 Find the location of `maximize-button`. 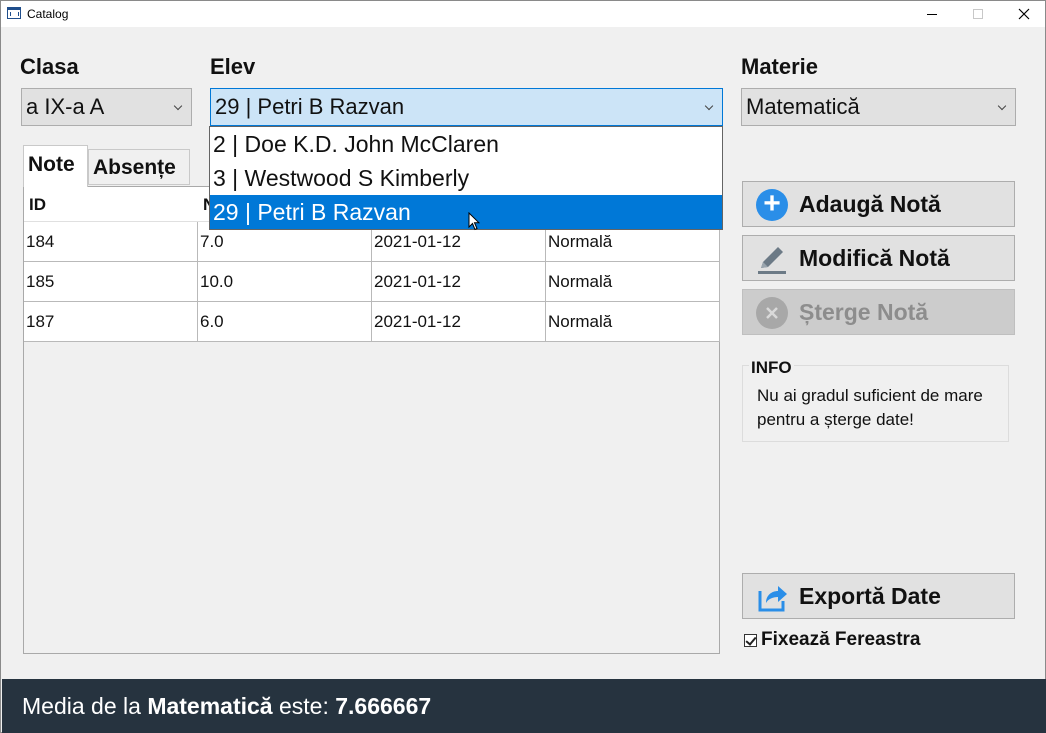

maximize-button is located at coordinates (978, 14).